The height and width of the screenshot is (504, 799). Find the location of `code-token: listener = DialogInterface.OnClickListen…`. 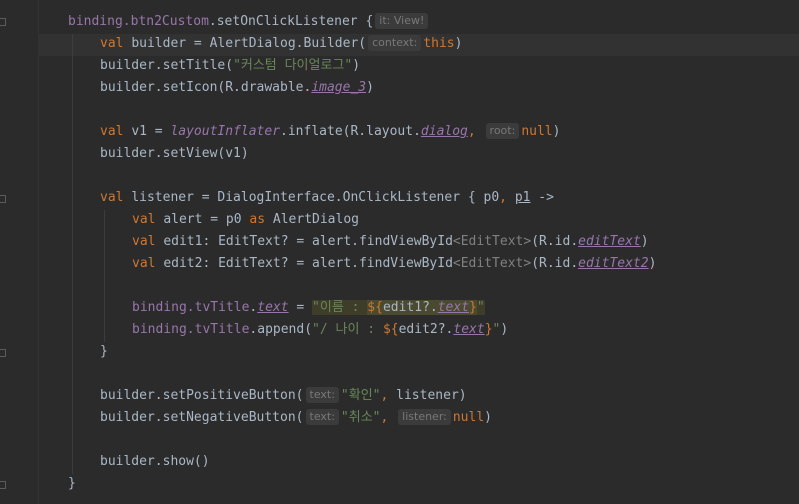

code-token: listener = DialogInterface.OnClickListen… is located at coordinates (315, 197).